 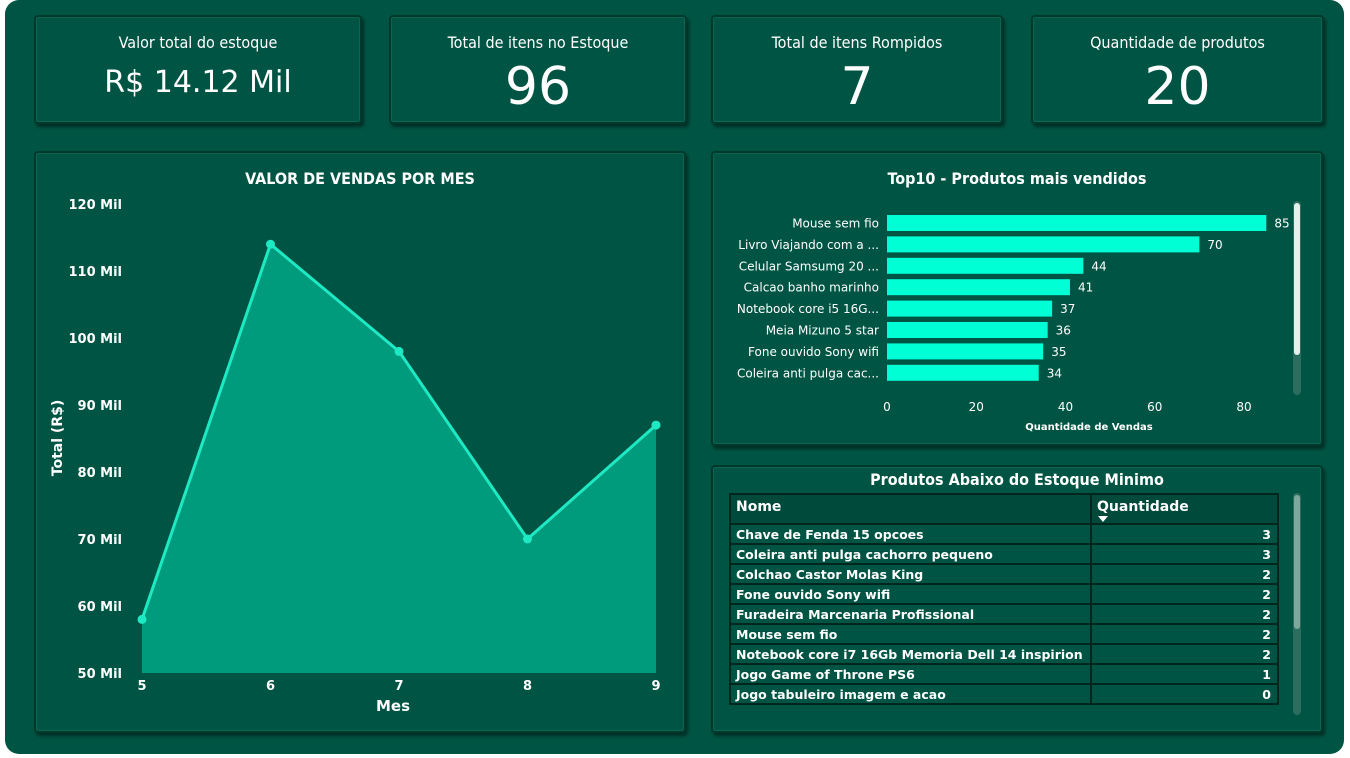 What do you see at coordinates (1266, 694) in the screenshot?
I see `cell-quantity: 0` at bounding box center [1266, 694].